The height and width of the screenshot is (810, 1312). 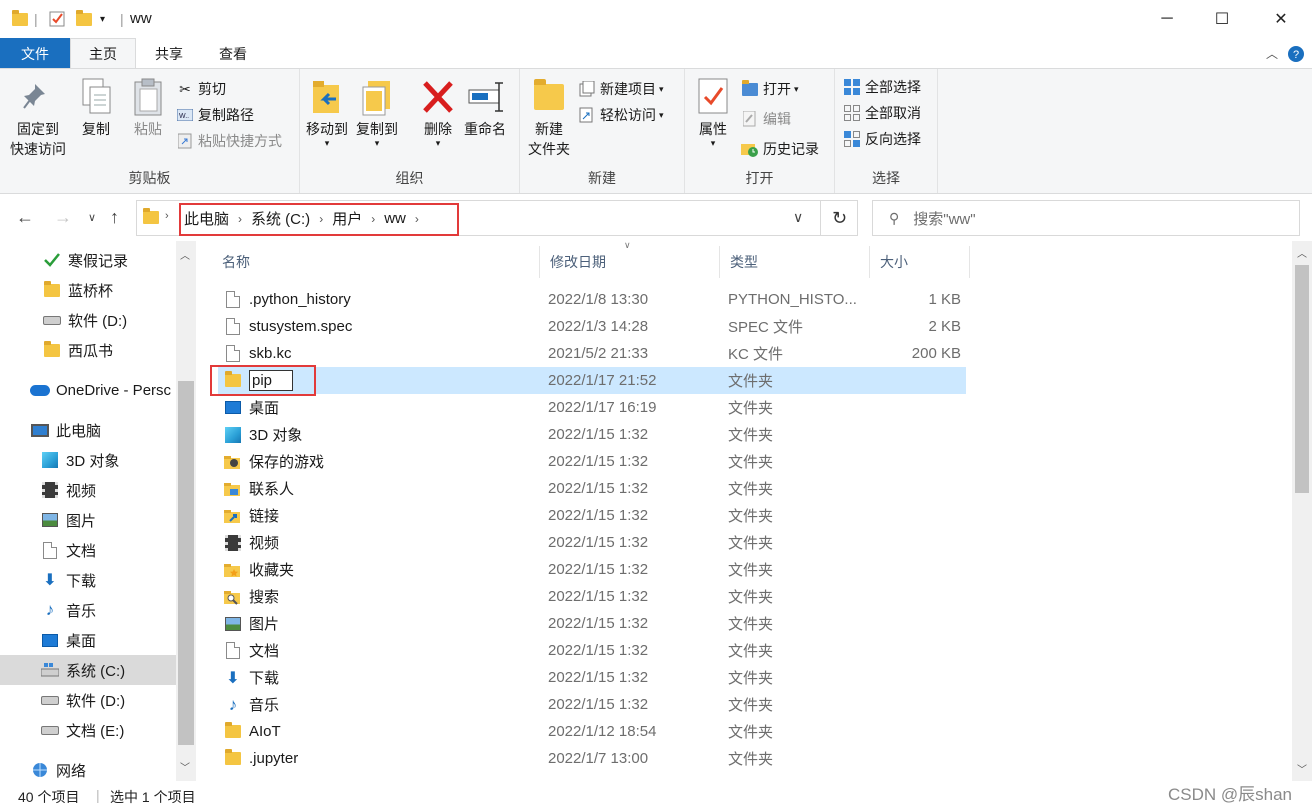 I want to click on scroll-up-arrow-icon: ︿, so click(x=1302, y=252).